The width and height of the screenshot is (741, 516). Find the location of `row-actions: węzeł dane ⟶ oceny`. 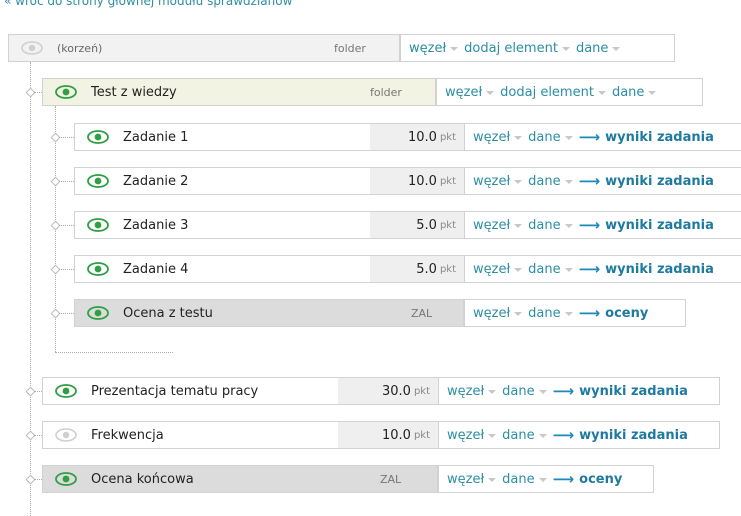

row-actions: węzeł dane ⟶ oceny is located at coordinates (546, 479).